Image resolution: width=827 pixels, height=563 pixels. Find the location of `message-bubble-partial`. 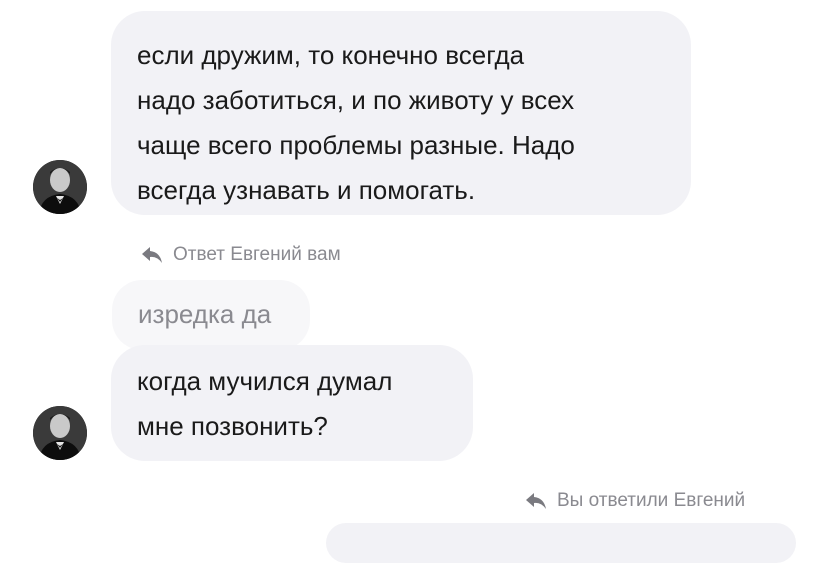

message-bubble-partial is located at coordinates (561, 543).